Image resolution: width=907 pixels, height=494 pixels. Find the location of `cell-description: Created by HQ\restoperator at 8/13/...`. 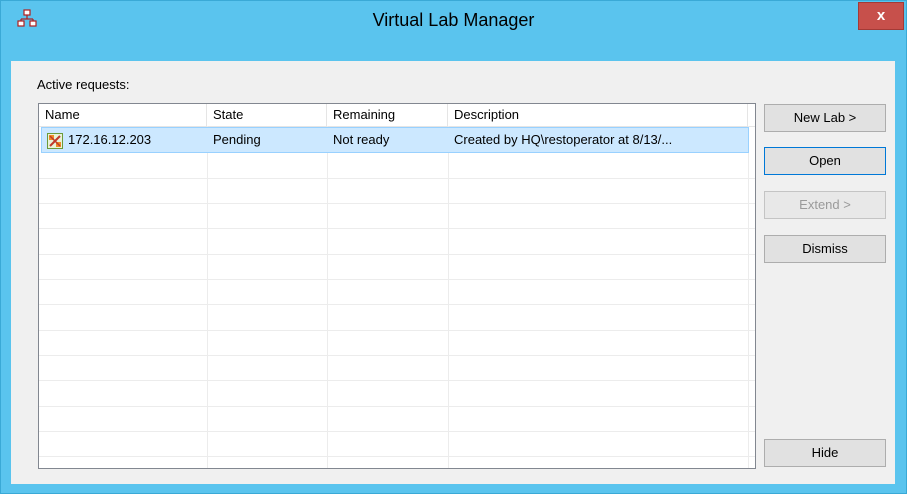

cell-description: Created by HQ\restoperator at 8/13/... is located at coordinates (563, 139).